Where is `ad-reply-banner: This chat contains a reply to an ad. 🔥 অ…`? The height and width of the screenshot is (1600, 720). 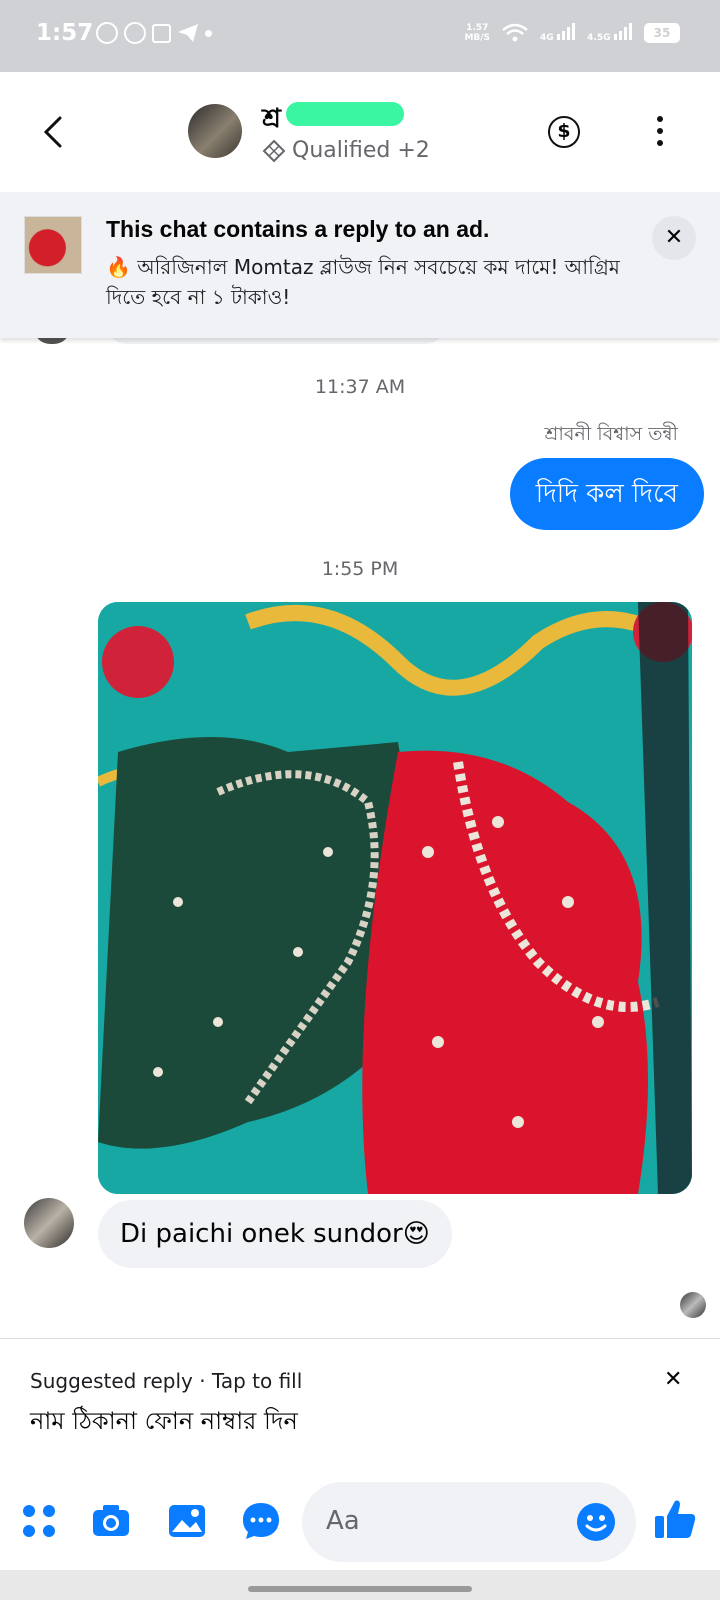 ad-reply-banner: This chat contains a reply to an ad. 🔥 অ… is located at coordinates (360, 265).